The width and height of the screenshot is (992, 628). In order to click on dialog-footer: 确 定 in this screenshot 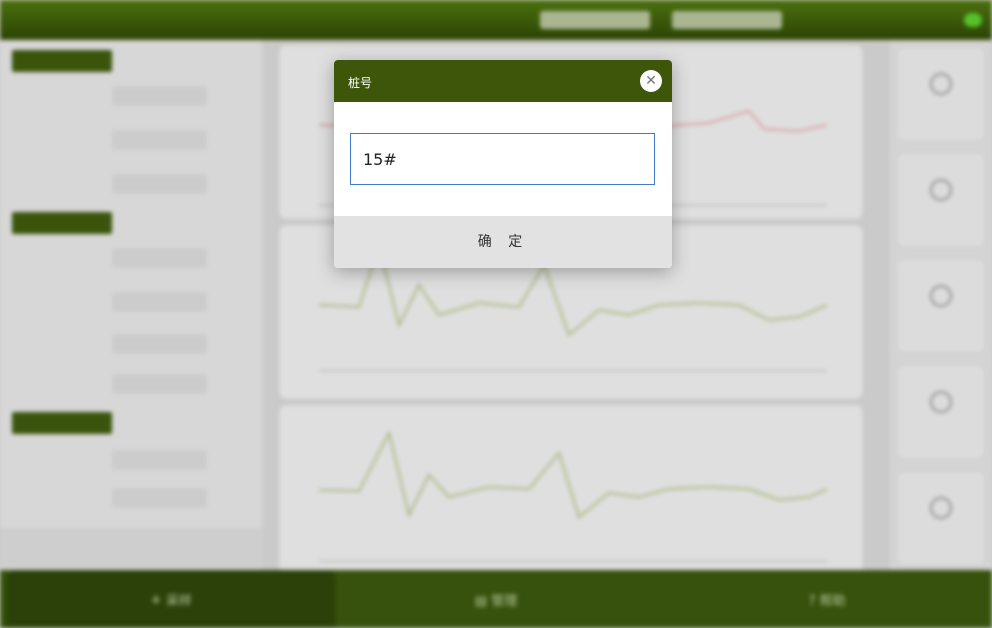, I will do `click(503, 242)`.